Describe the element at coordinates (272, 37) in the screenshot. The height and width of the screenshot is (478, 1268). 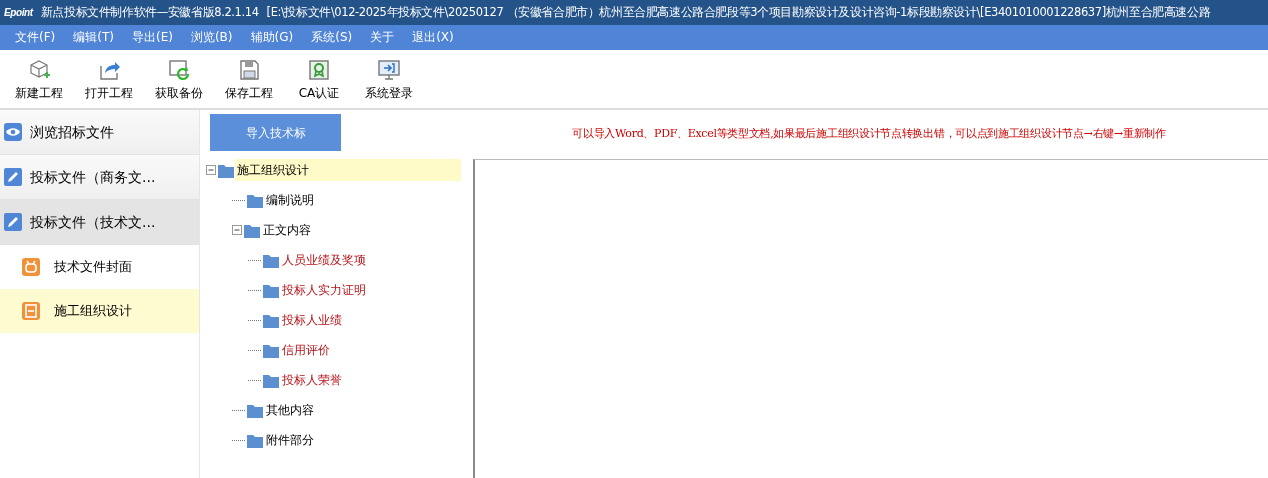
I see `menu-item: 辅助(G)` at that location.